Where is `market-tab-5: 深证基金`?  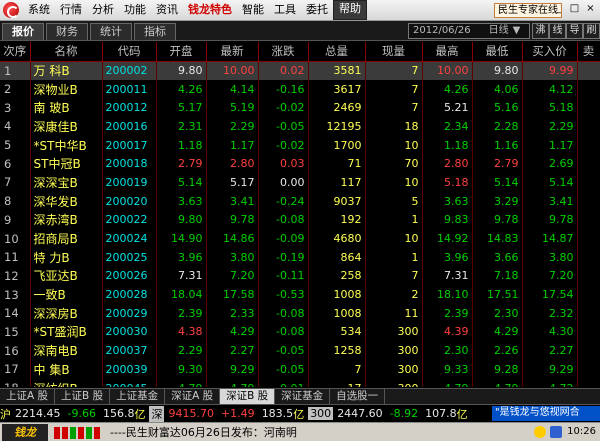
market-tab-5: 深证基金 is located at coordinates (303, 396).